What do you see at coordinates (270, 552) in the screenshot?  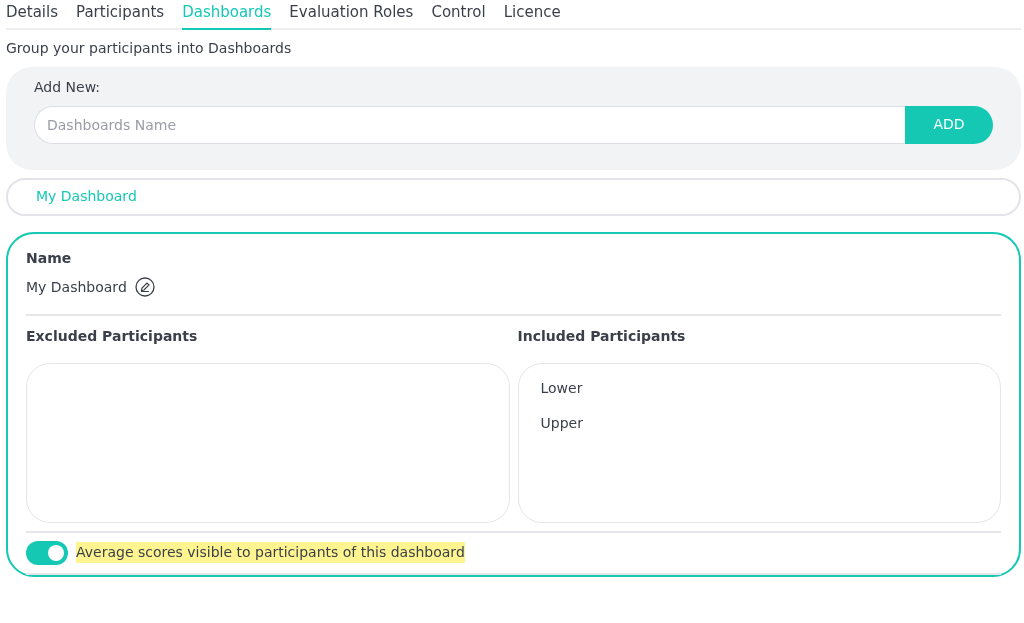 I see `toggle-label: Average scores visible to participants of this dashboard` at bounding box center [270, 552].